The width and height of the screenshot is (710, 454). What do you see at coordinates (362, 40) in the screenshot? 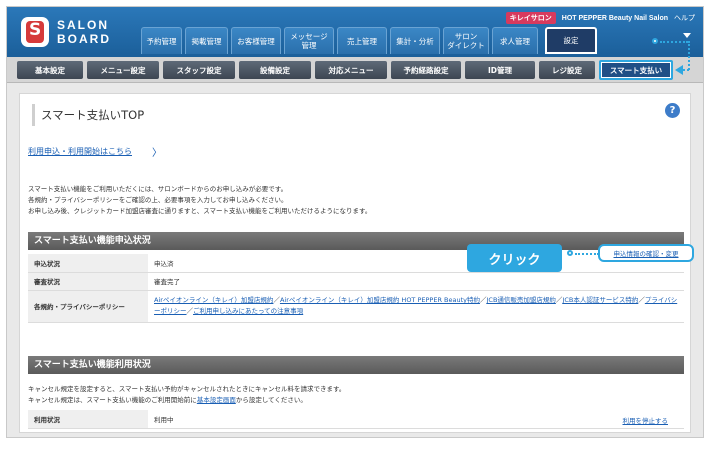
I see `tab-sales: 売上管理` at bounding box center [362, 40].